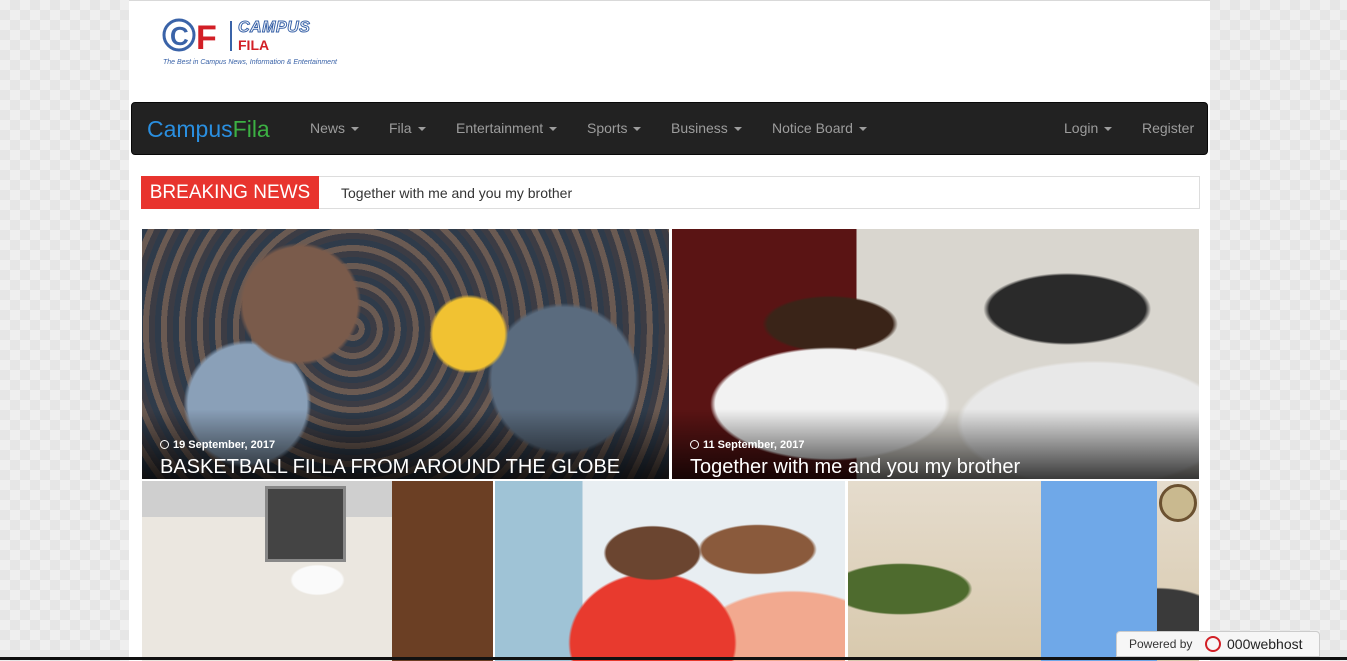 Image resolution: width=1347 pixels, height=661 pixels. Describe the element at coordinates (224, 445) in the screenshot. I see `story-date-text: 19 September, 2017` at that location.